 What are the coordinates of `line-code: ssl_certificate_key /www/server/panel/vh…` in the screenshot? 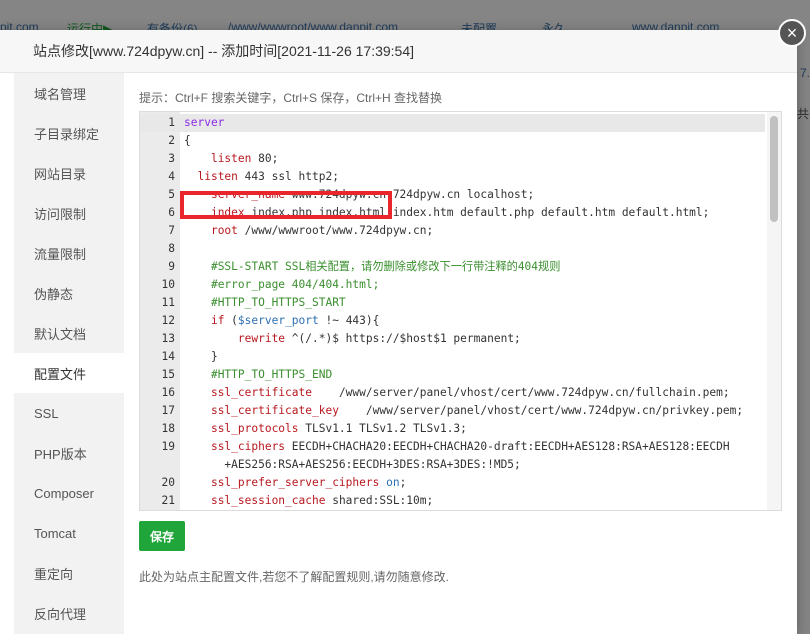 It's located at (477, 410).